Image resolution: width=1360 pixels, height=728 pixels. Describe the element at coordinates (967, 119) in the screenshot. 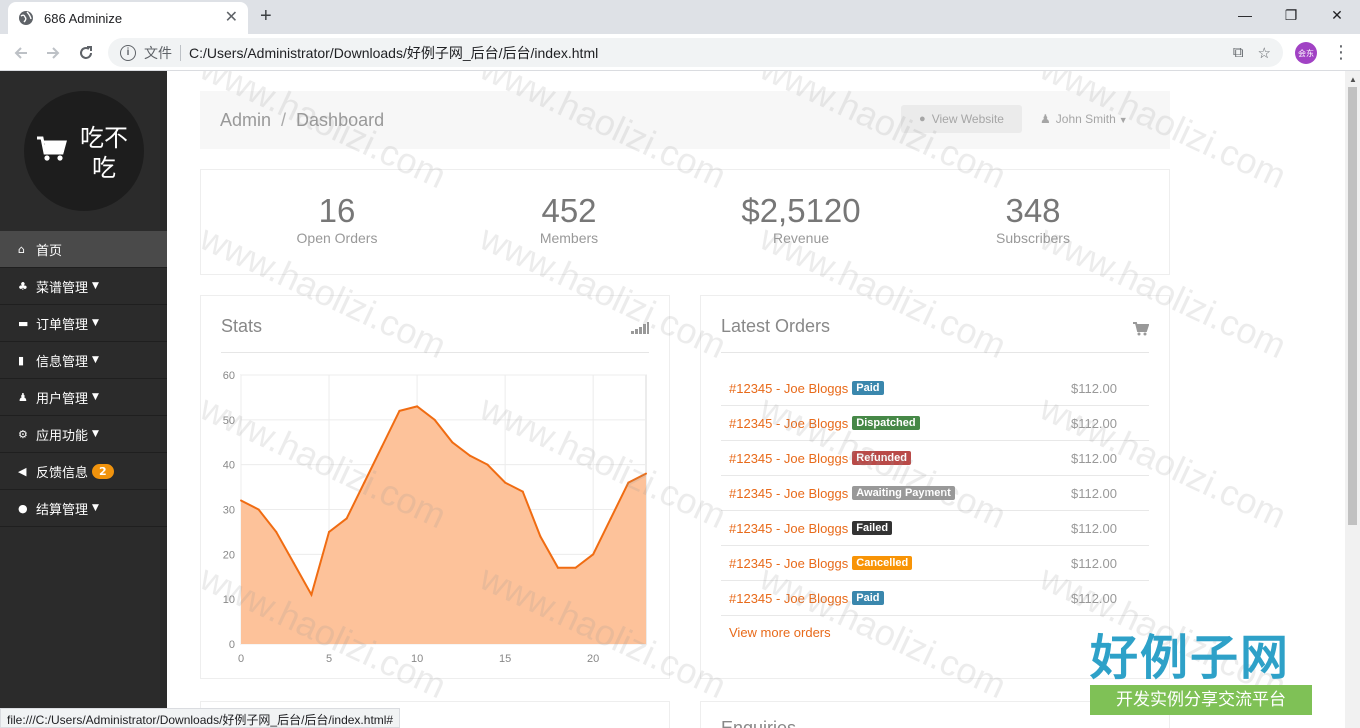

I see `view-website-label: View Website` at that location.